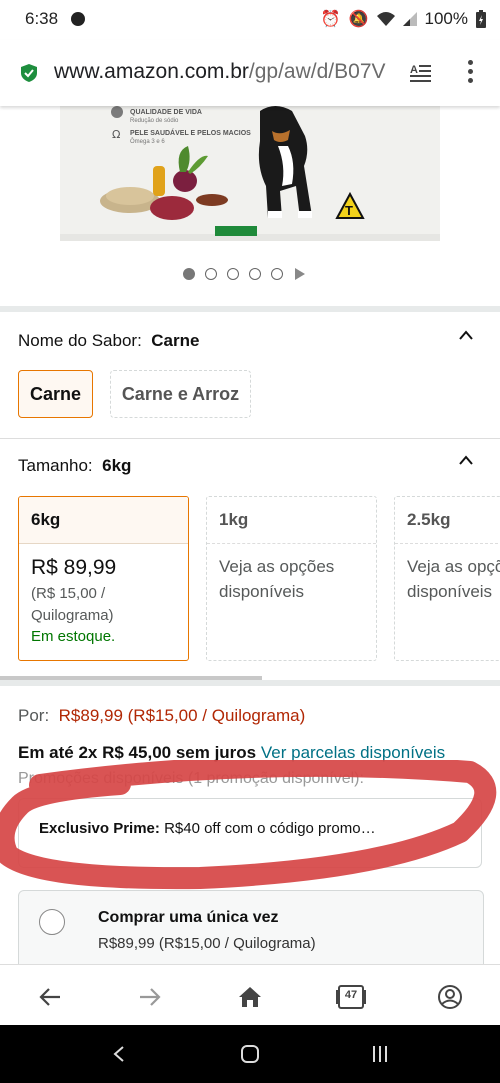 The image size is (500, 1083). I want to click on size-selected: 6kg, so click(117, 465).